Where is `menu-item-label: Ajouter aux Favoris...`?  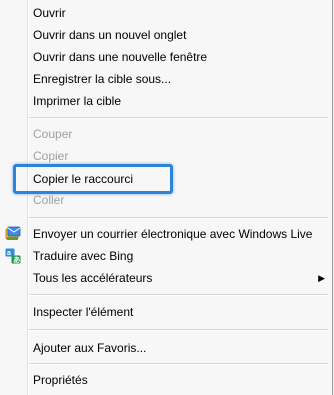 menu-item-label: Ajouter aux Favoris... is located at coordinates (90, 348).